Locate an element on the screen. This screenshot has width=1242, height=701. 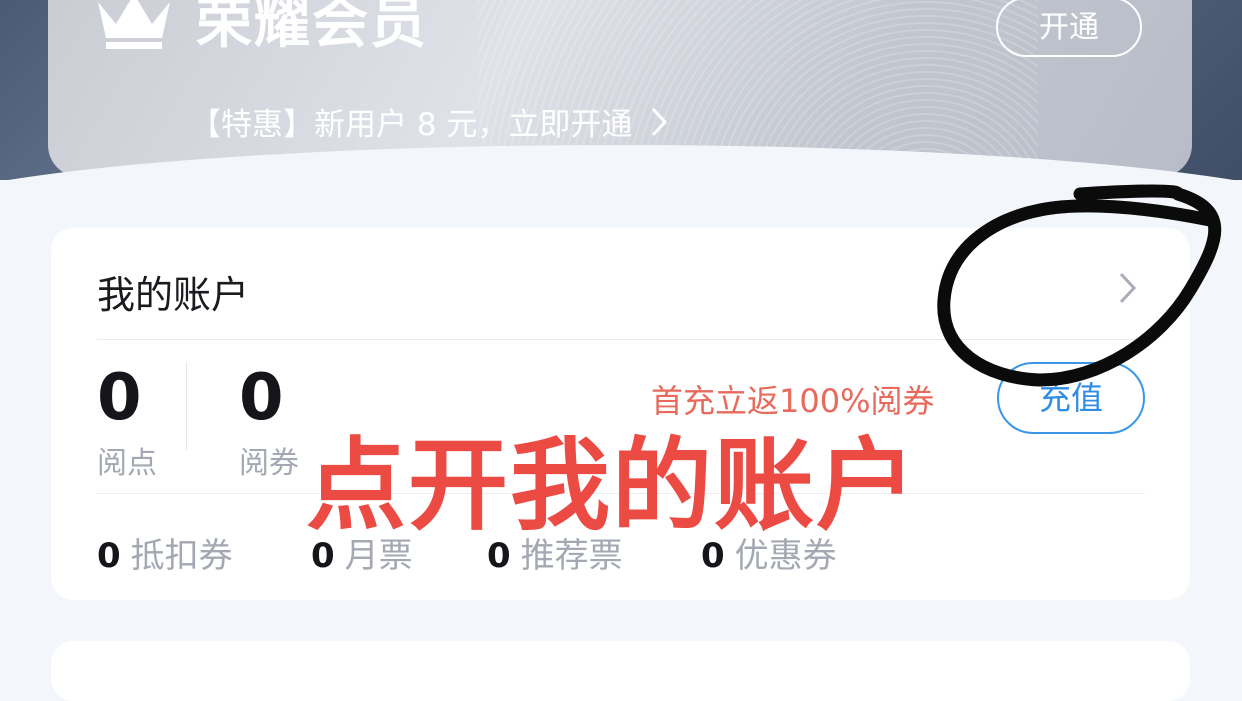
vip-open-button: 开通 is located at coordinates (1069, 28).